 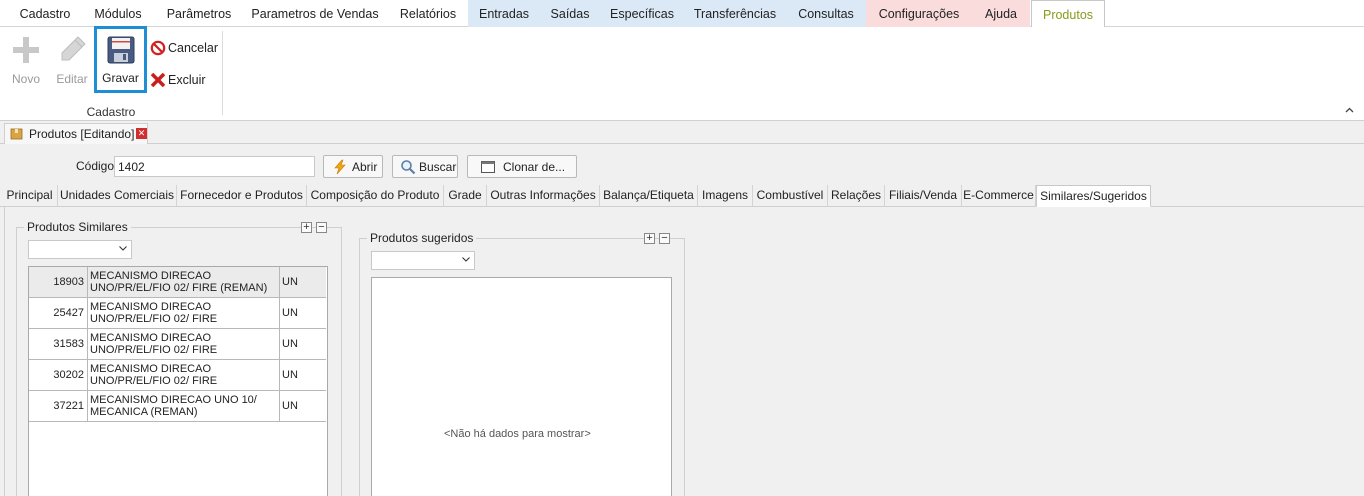 What do you see at coordinates (306, 227) in the screenshot?
I see `add-similar-icon: +` at bounding box center [306, 227].